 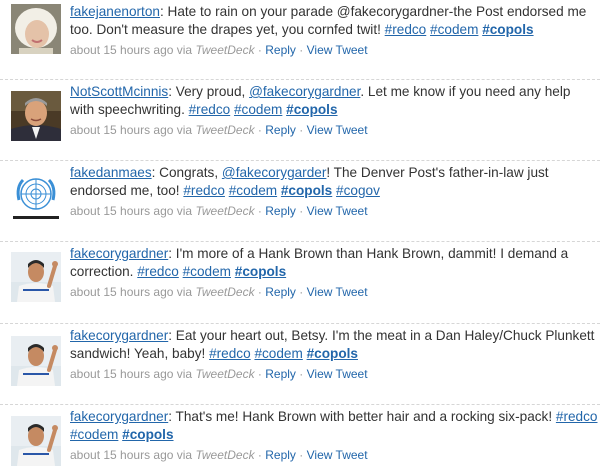 I want to click on username-link: NotScottMcinnis, so click(x=119, y=91).